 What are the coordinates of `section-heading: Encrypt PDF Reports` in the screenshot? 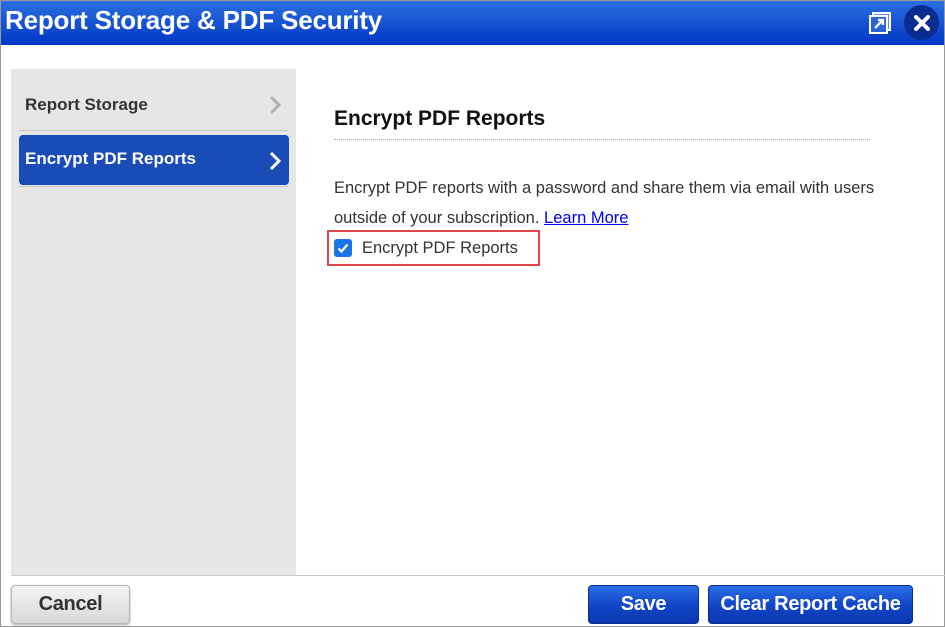 It's located at (602, 120).